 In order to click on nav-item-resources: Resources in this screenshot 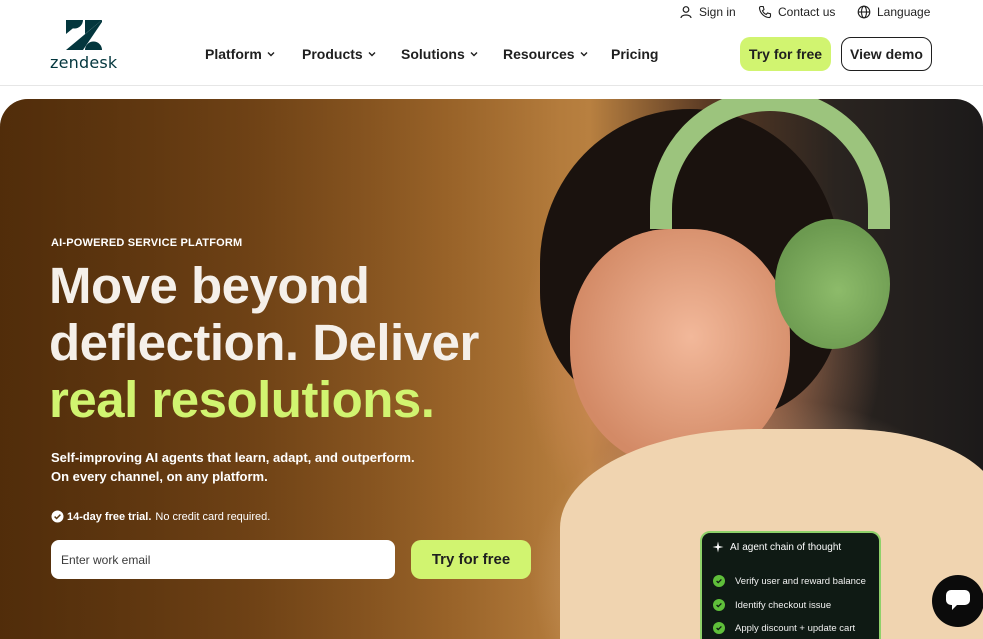, I will do `click(546, 54)`.